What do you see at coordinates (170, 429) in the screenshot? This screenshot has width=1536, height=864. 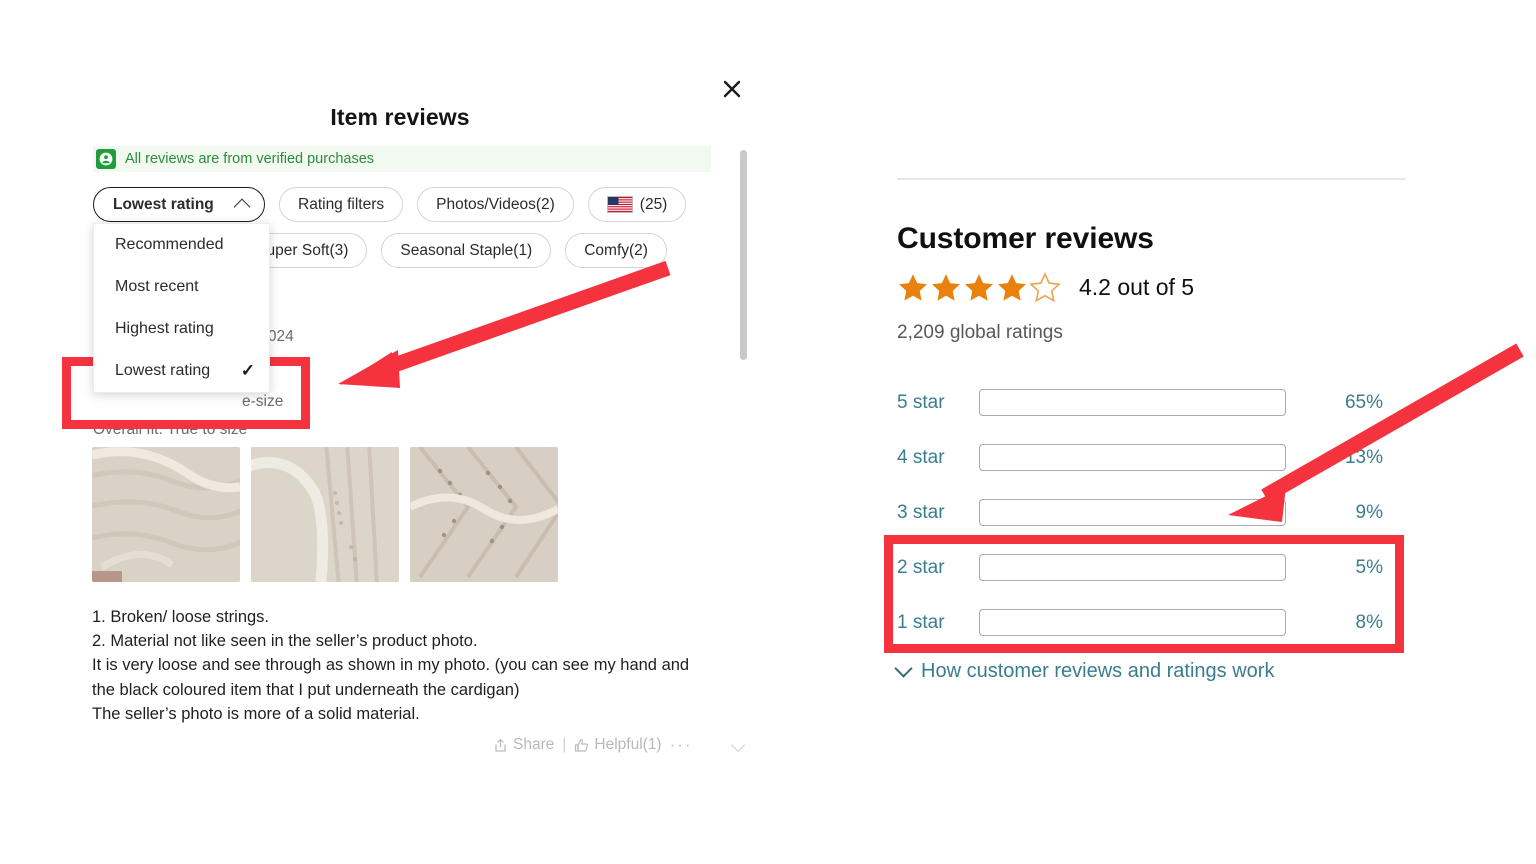 I see `overall-fit-label: Overall fit: True to size` at bounding box center [170, 429].